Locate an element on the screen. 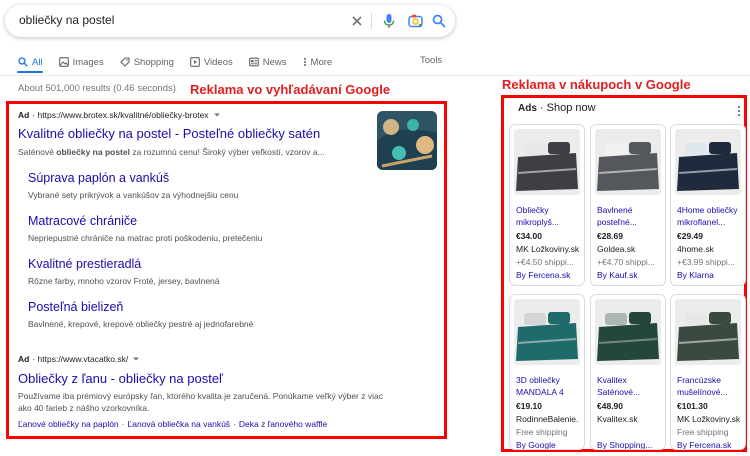  tab-label: Shopping is located at coordinates (153, 62).